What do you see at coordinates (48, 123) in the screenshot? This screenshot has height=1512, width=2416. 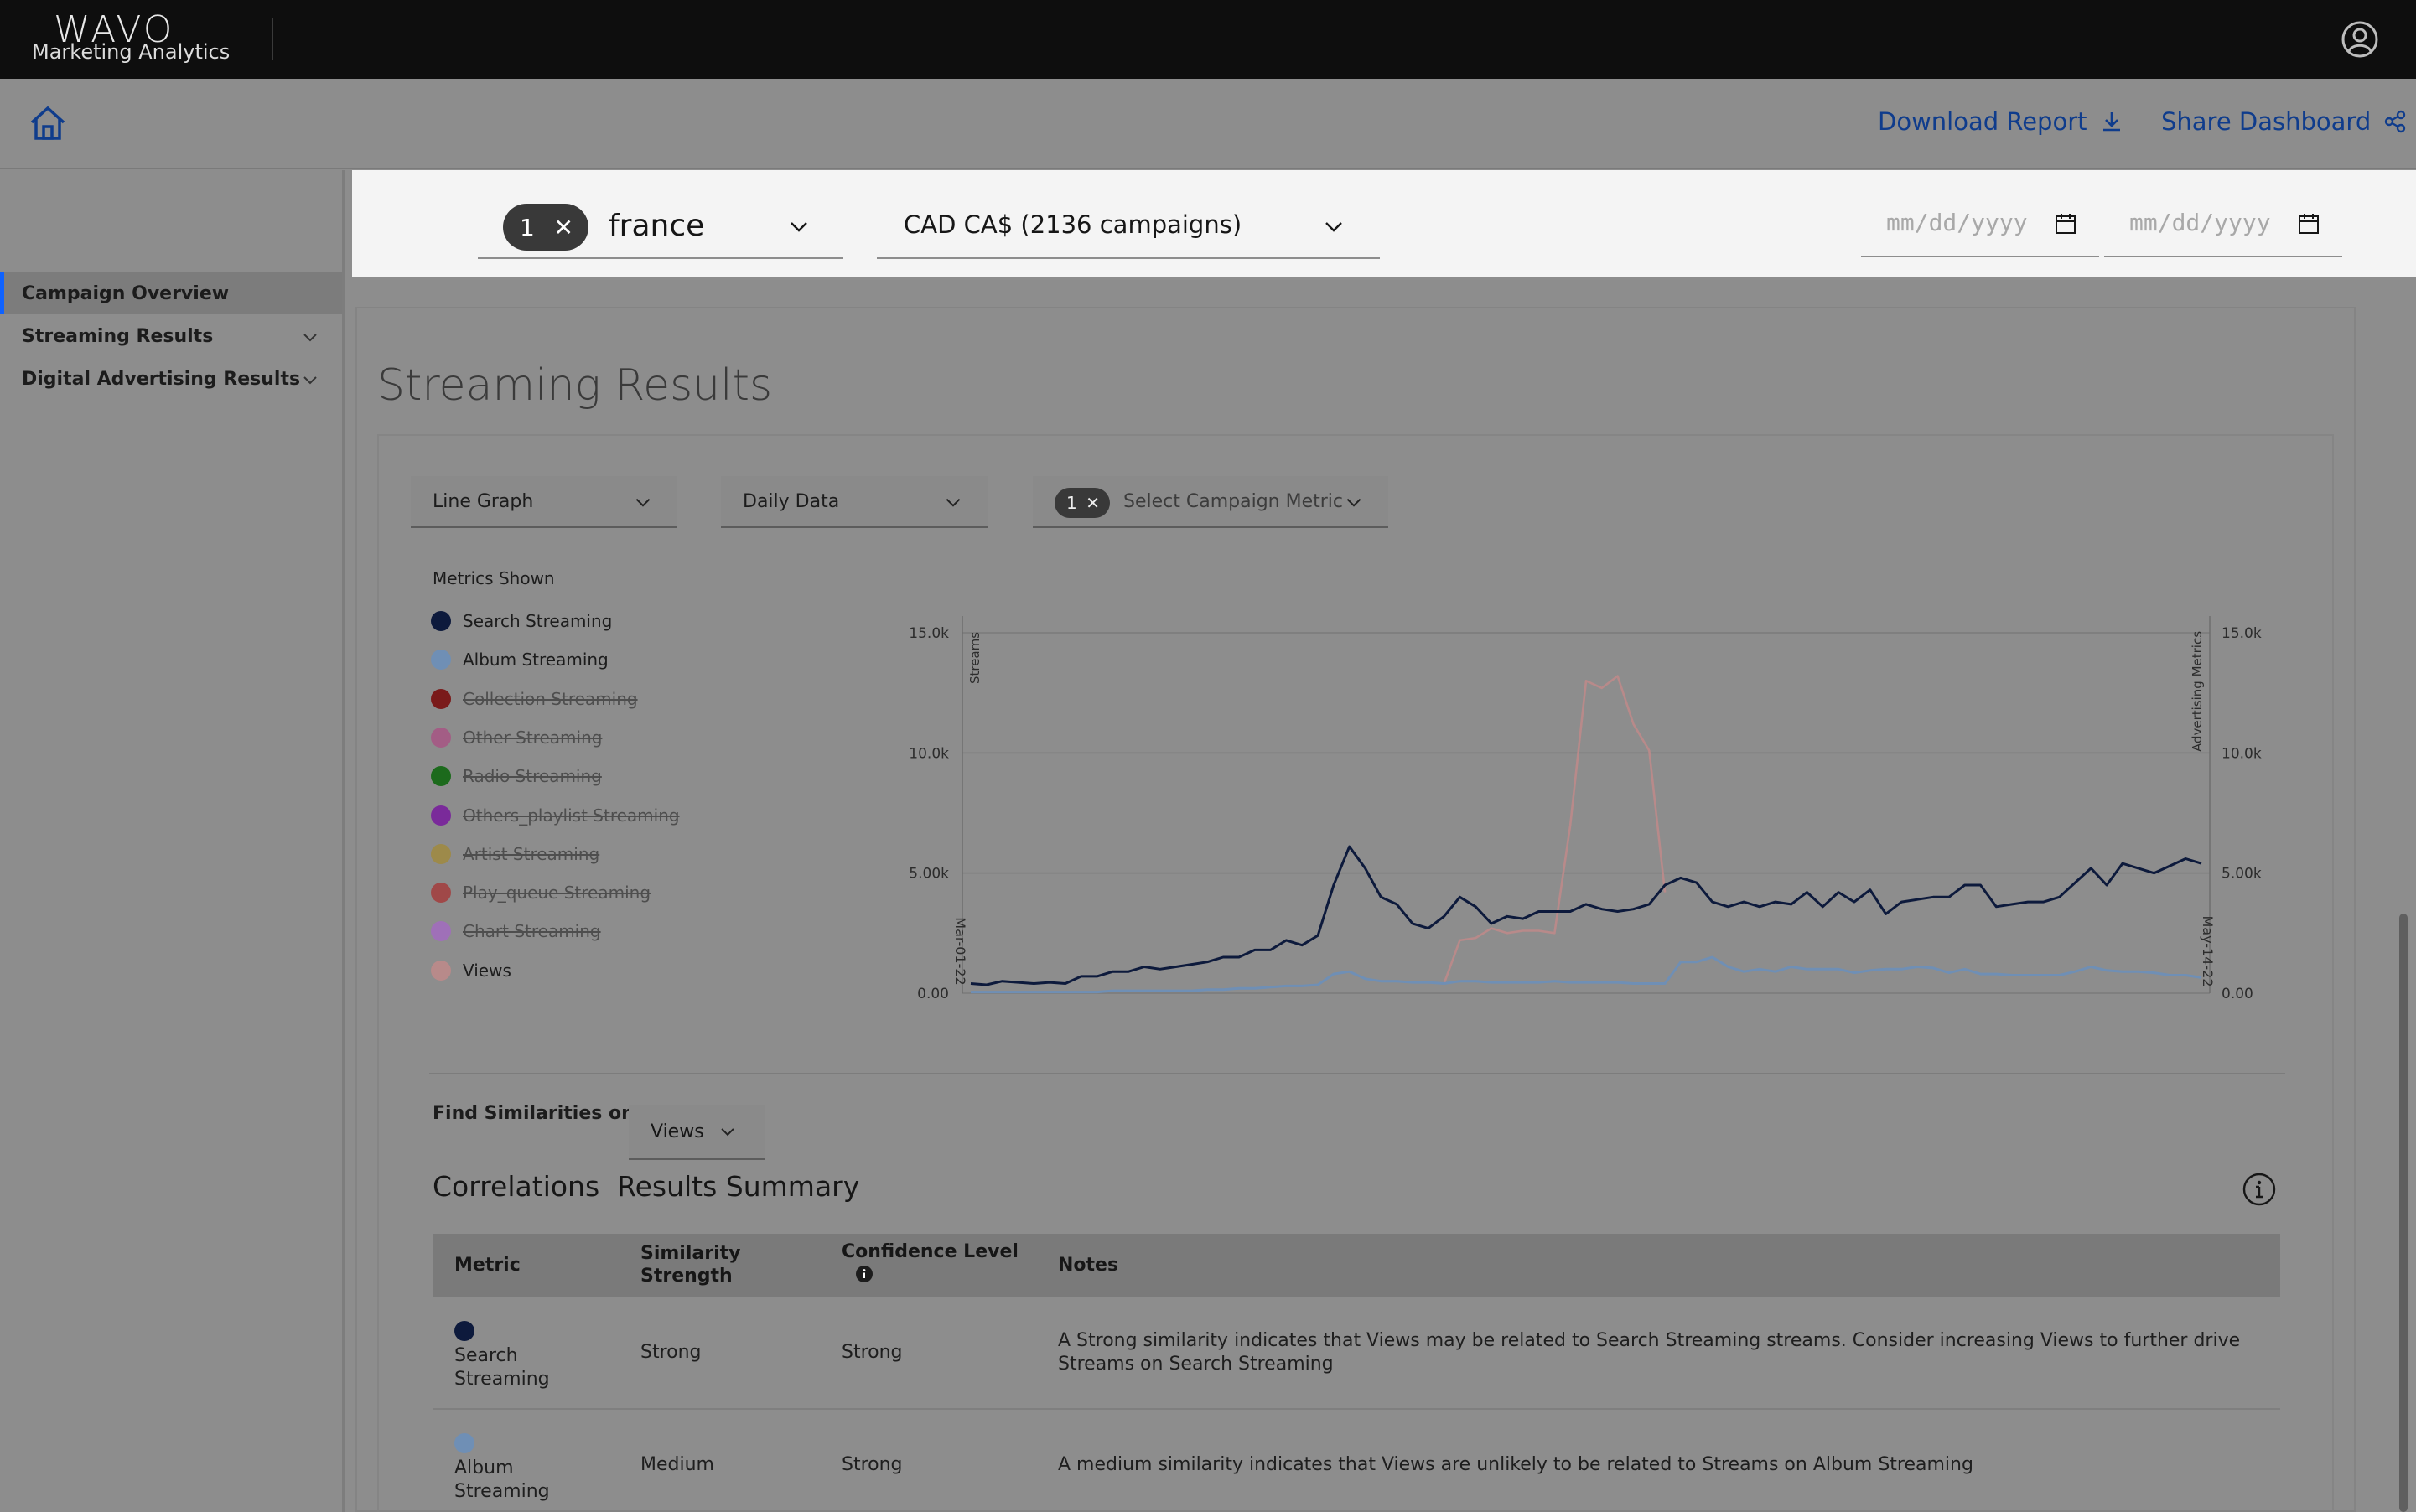 I see `home-icon` at bounding box center [48, 123].